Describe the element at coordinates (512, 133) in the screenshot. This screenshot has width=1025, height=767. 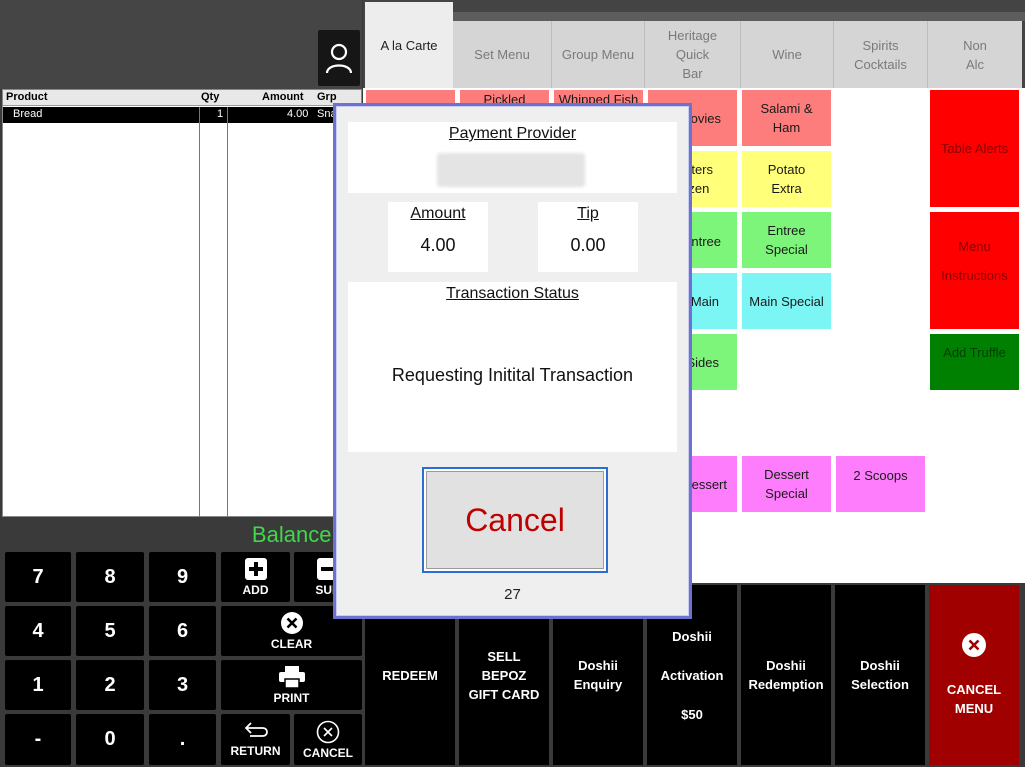
I see `payment-provider-title: Payment Provider` at that location.